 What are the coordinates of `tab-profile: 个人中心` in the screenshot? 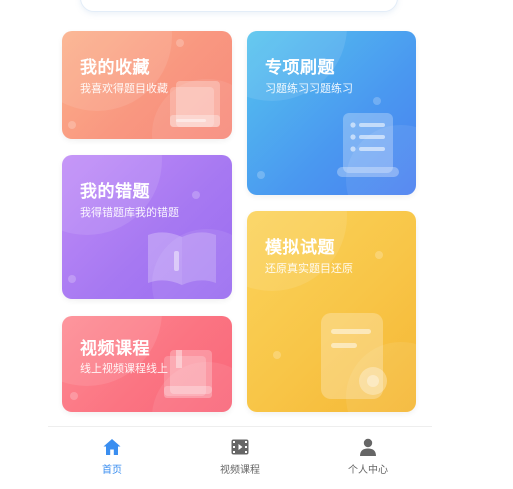 It's located at (368, 458).